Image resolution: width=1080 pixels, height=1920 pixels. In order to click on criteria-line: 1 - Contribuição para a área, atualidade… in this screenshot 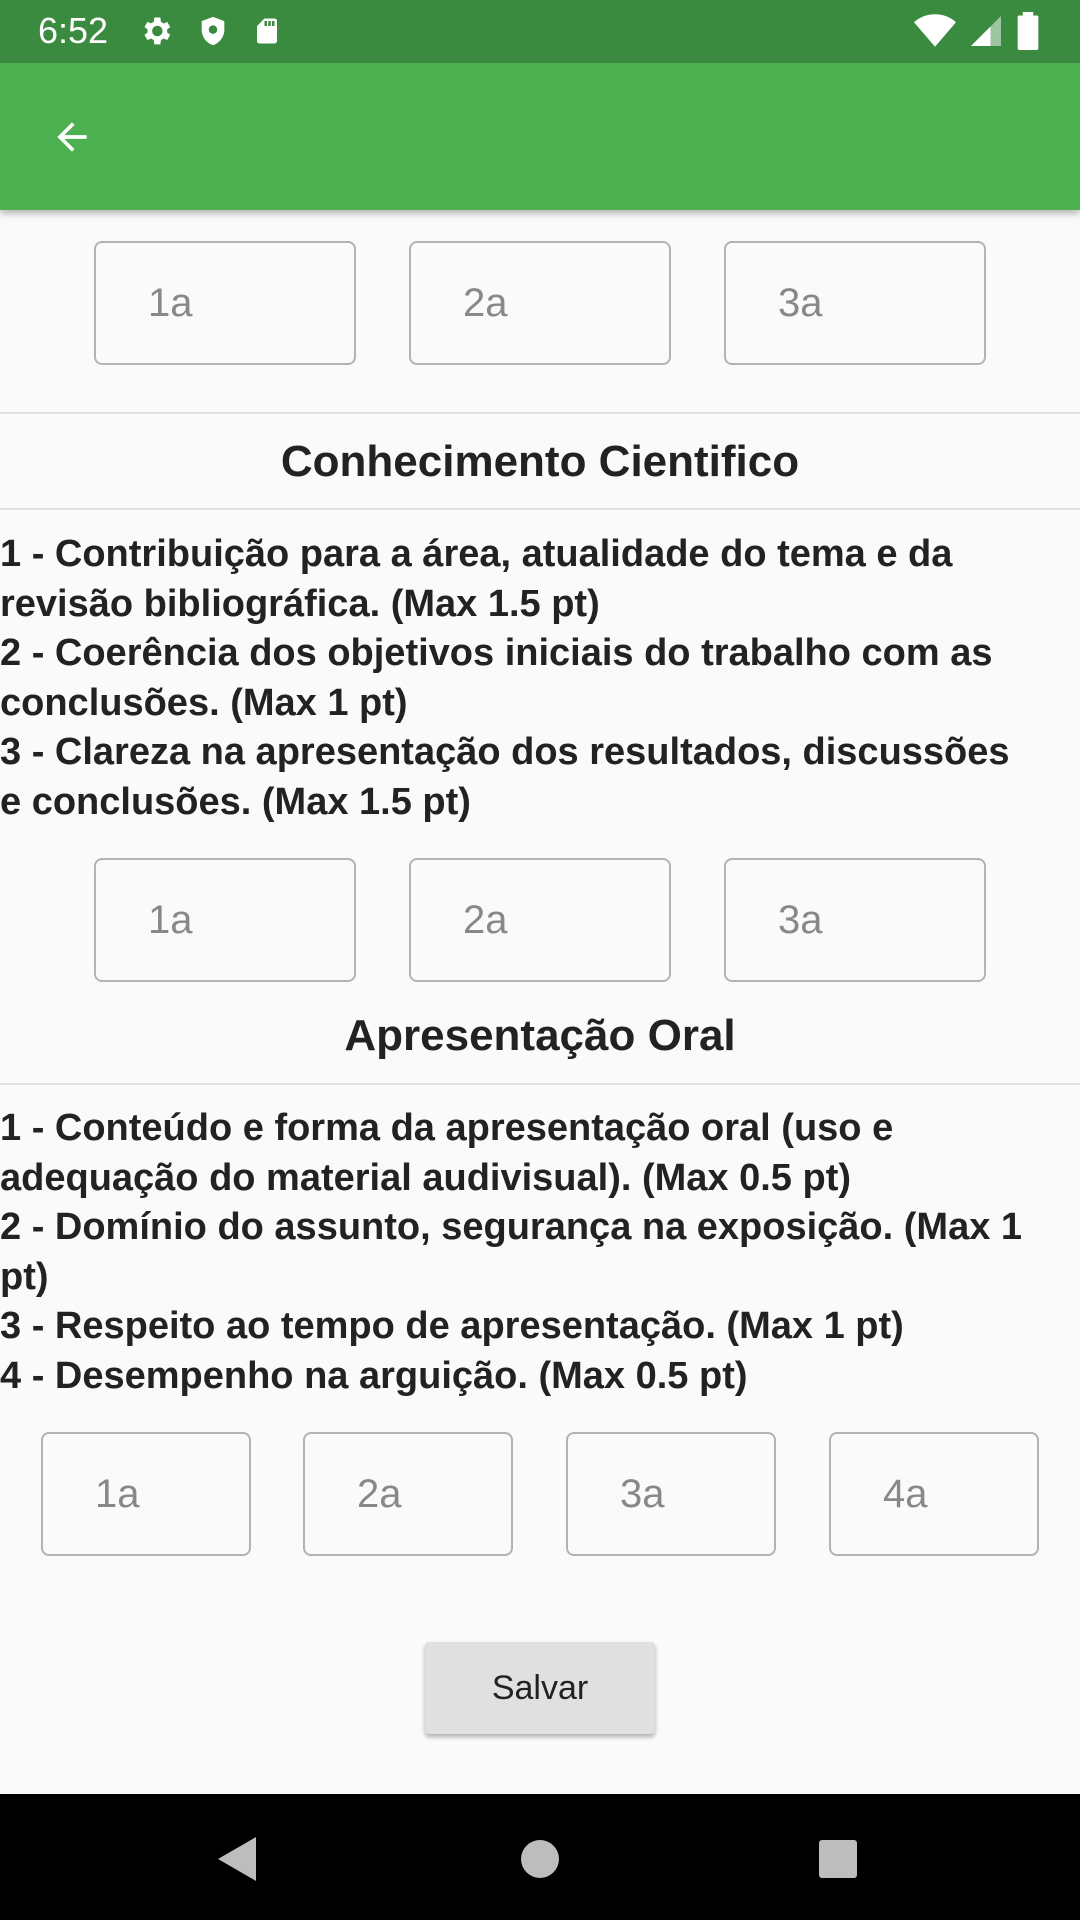, I will do `click(476, 554)`.